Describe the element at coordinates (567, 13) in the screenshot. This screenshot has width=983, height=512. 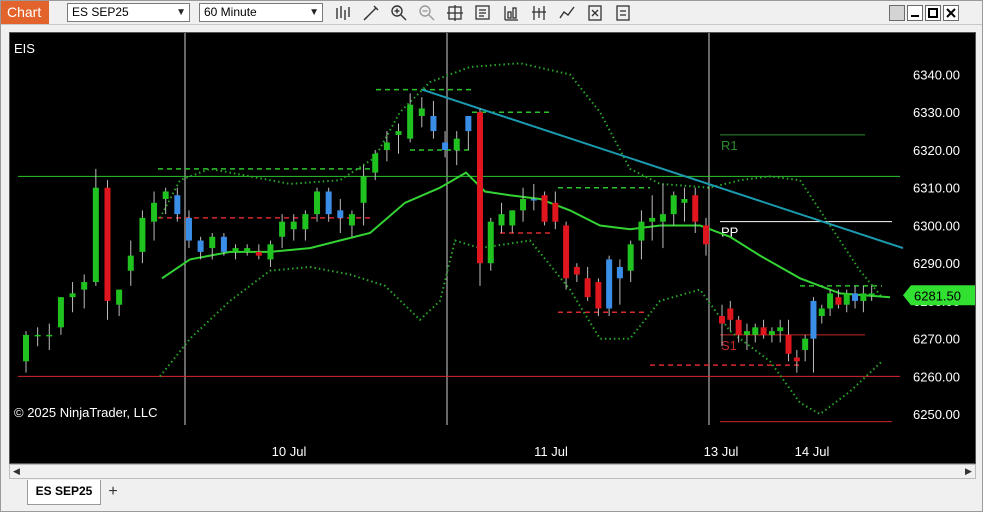
I see `chart-trader-icon` at that location.